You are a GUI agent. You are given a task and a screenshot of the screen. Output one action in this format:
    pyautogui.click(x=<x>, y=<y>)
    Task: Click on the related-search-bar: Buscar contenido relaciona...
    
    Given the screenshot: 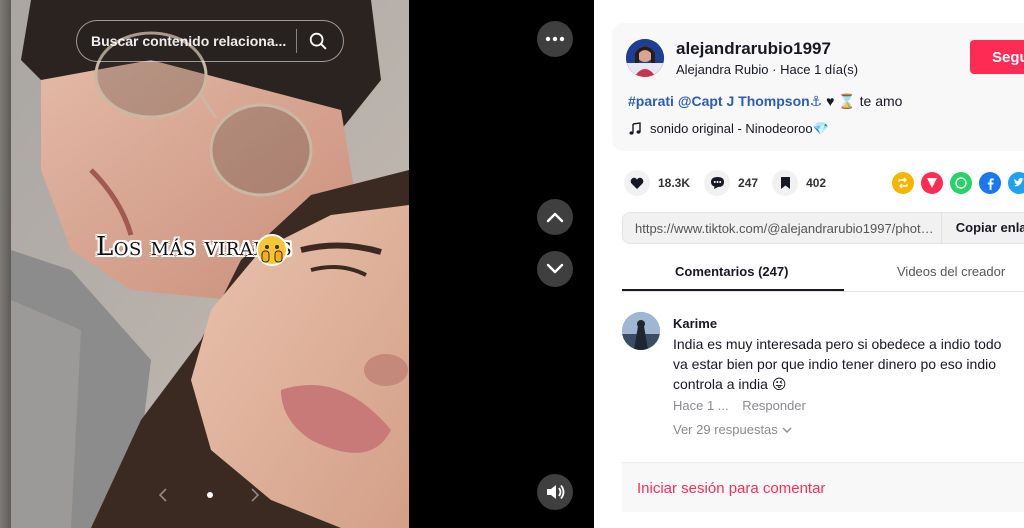 What is the action you would take?
    pyautogui.click(x=210, y=41)
    